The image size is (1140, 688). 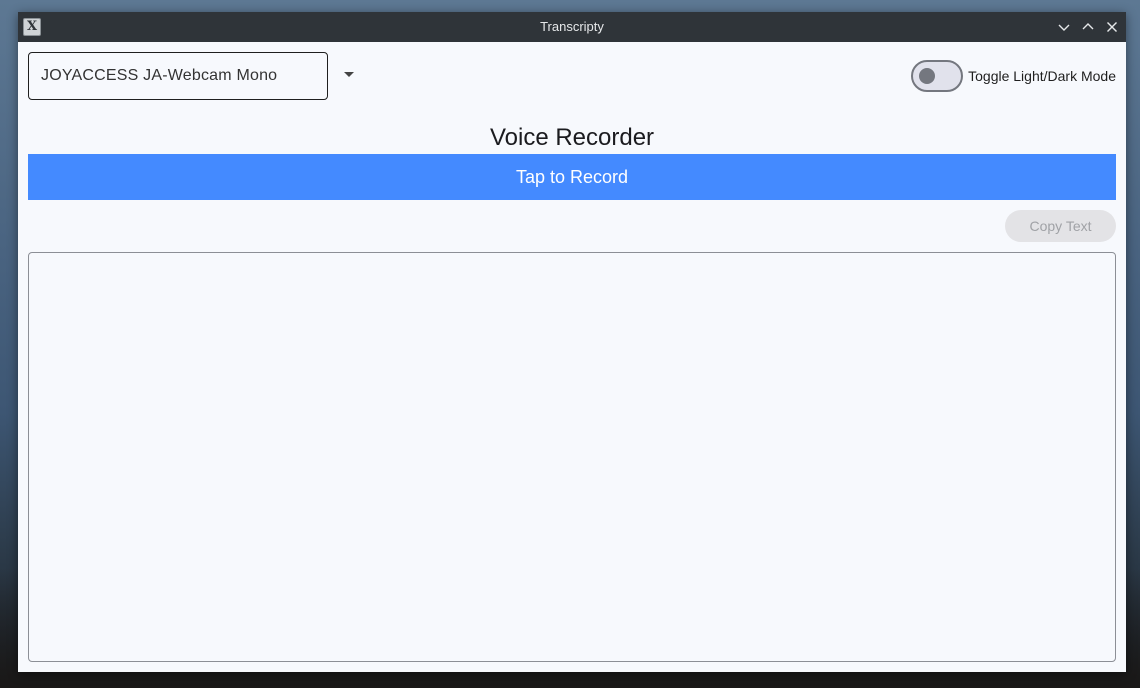 I want to click on window-controls, so click(x=1088, y=27).